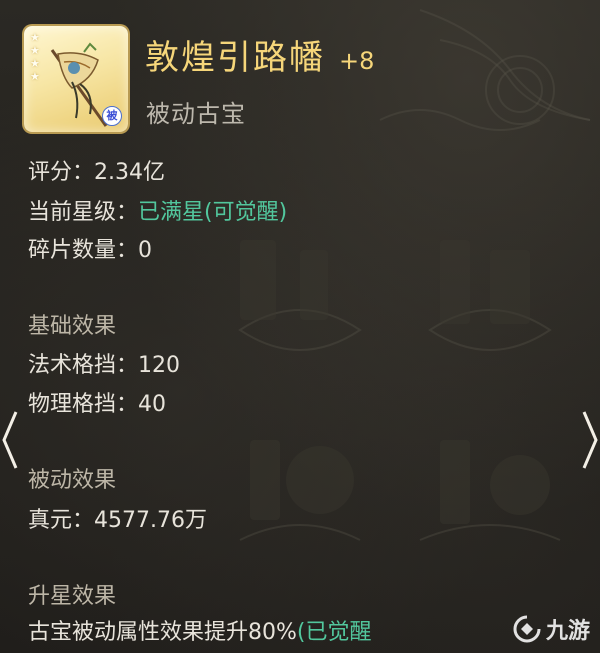  I want to click on star-rating: ★ ★ ★ ★, so click(35, 57).